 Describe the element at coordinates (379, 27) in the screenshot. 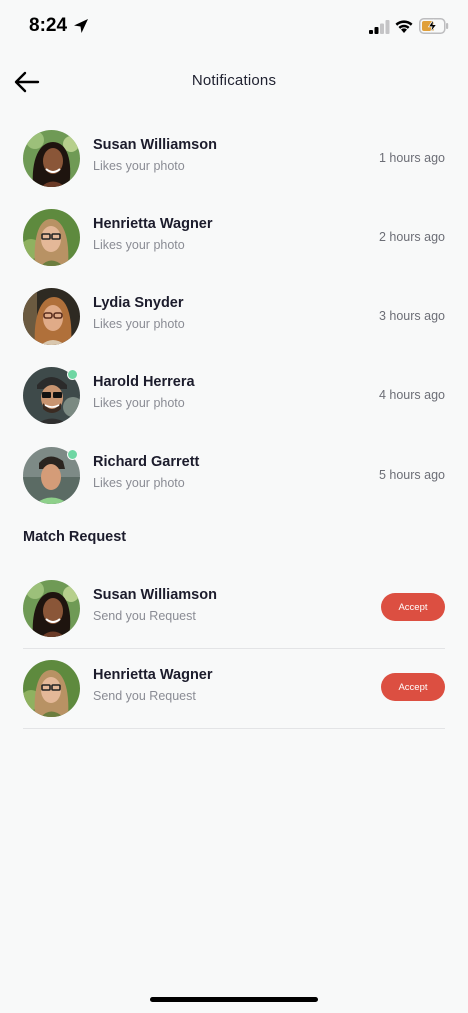

I see `signal-icon` at that location.